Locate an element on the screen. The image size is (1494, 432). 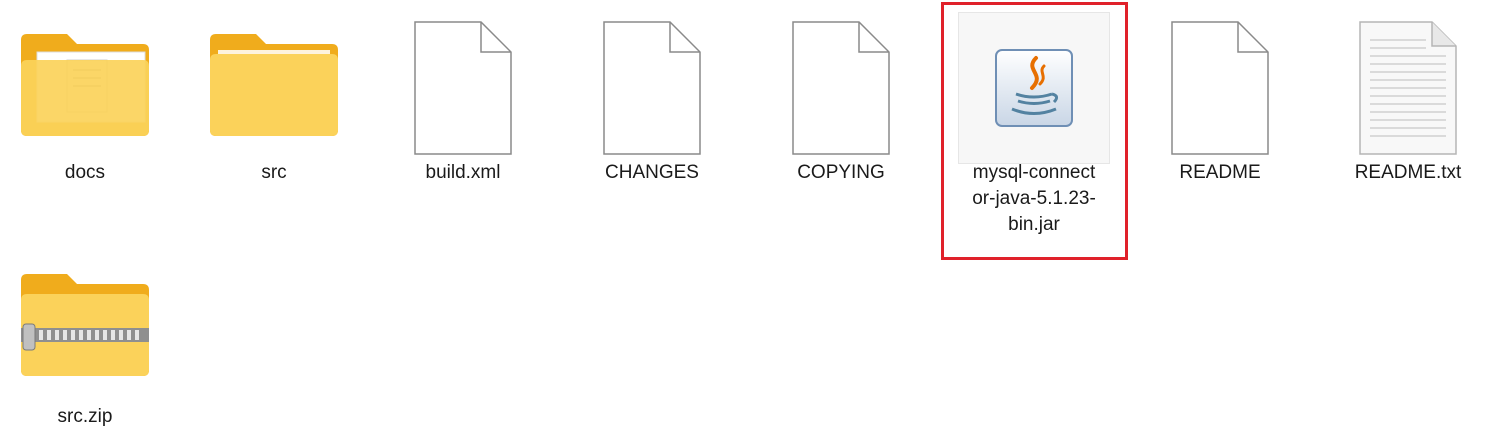
file-label: src is located at coordinates (274, 172).